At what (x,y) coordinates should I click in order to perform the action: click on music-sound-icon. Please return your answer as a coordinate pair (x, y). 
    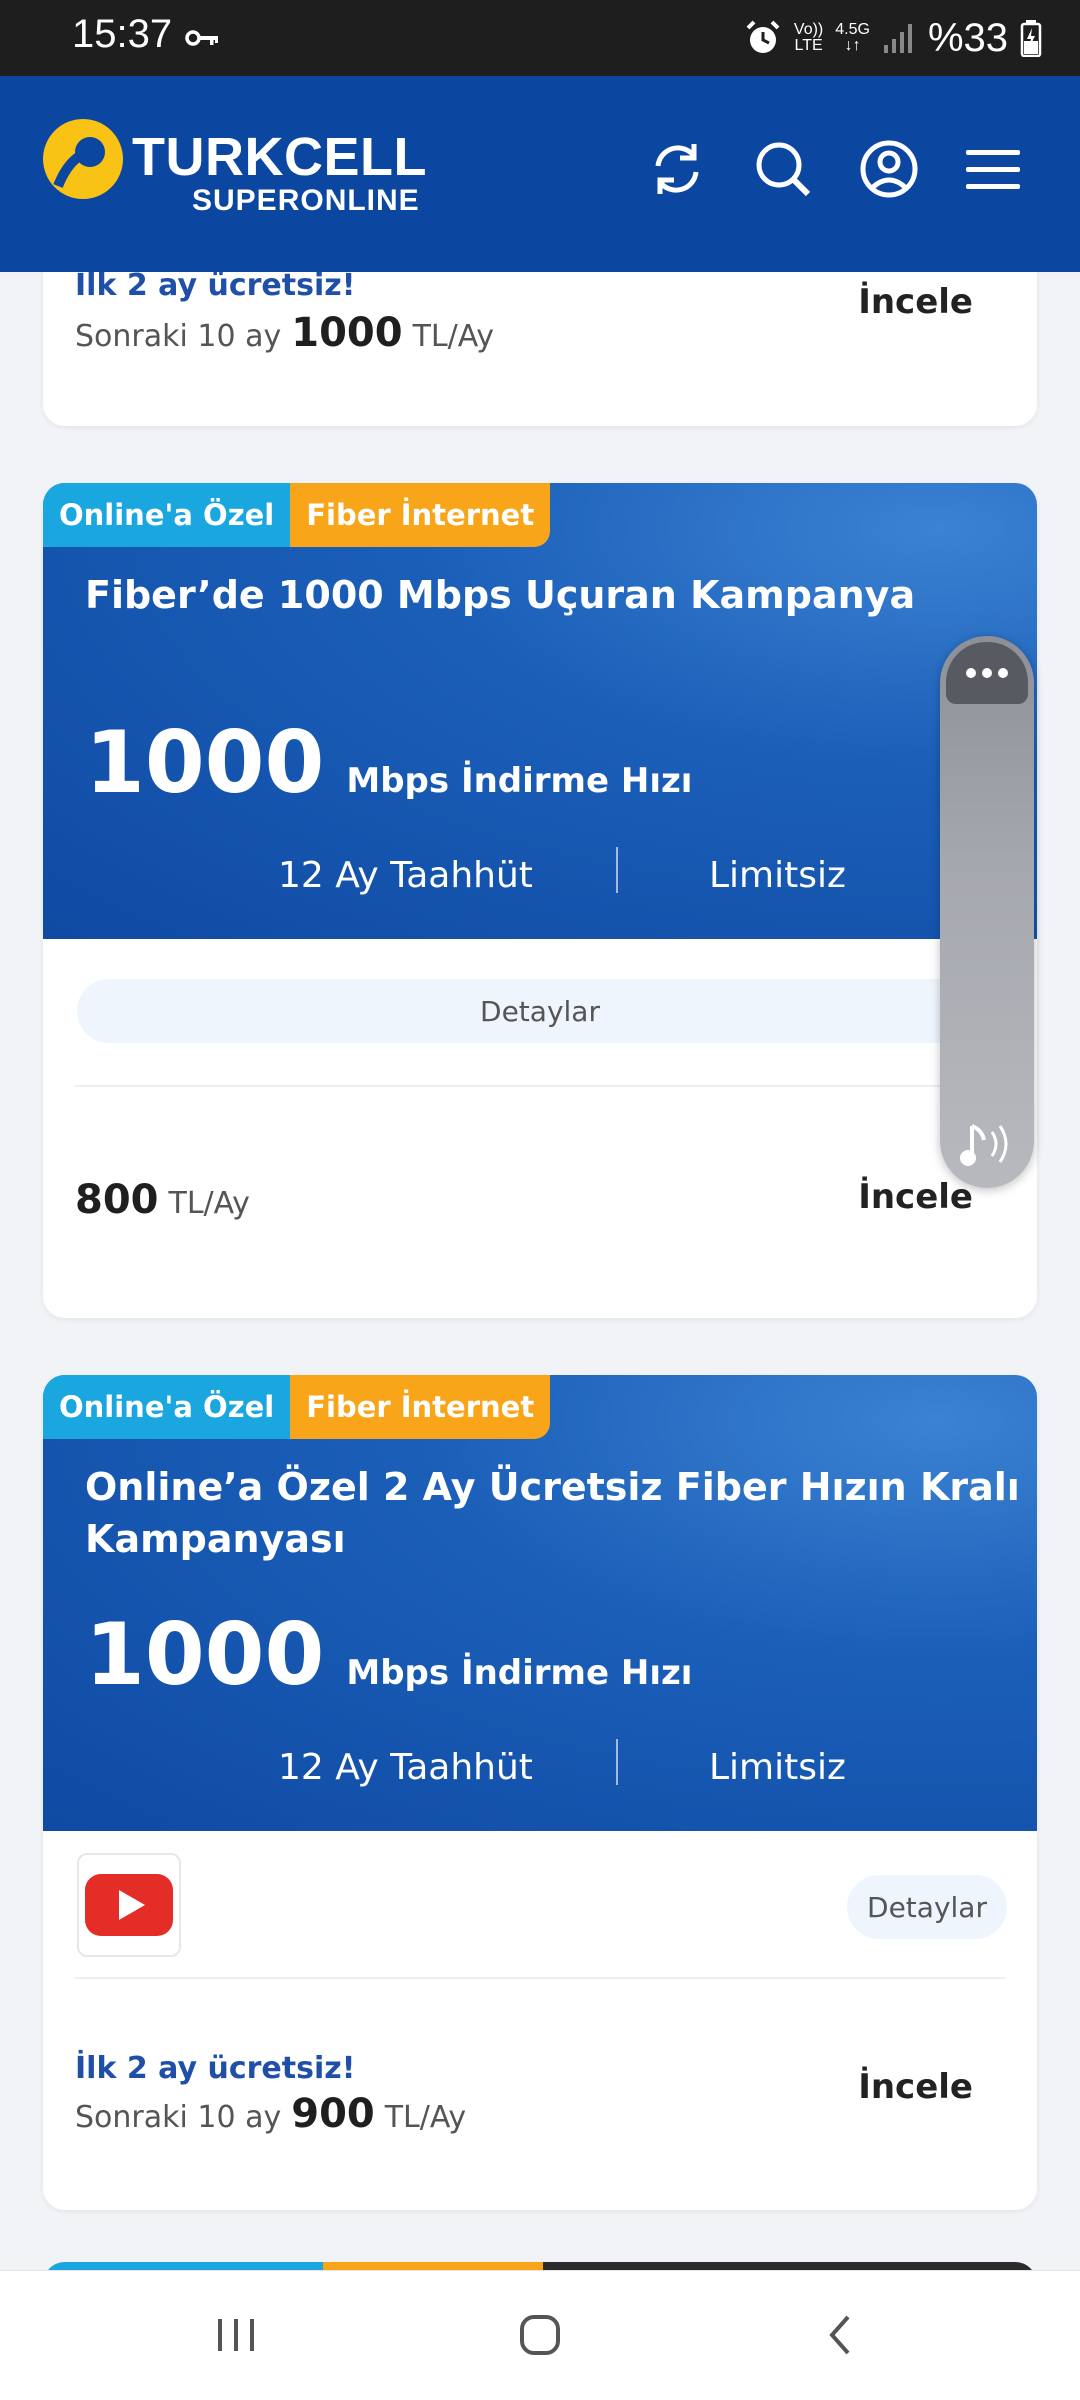
    Looking at the image, I should click on (990, 1144).